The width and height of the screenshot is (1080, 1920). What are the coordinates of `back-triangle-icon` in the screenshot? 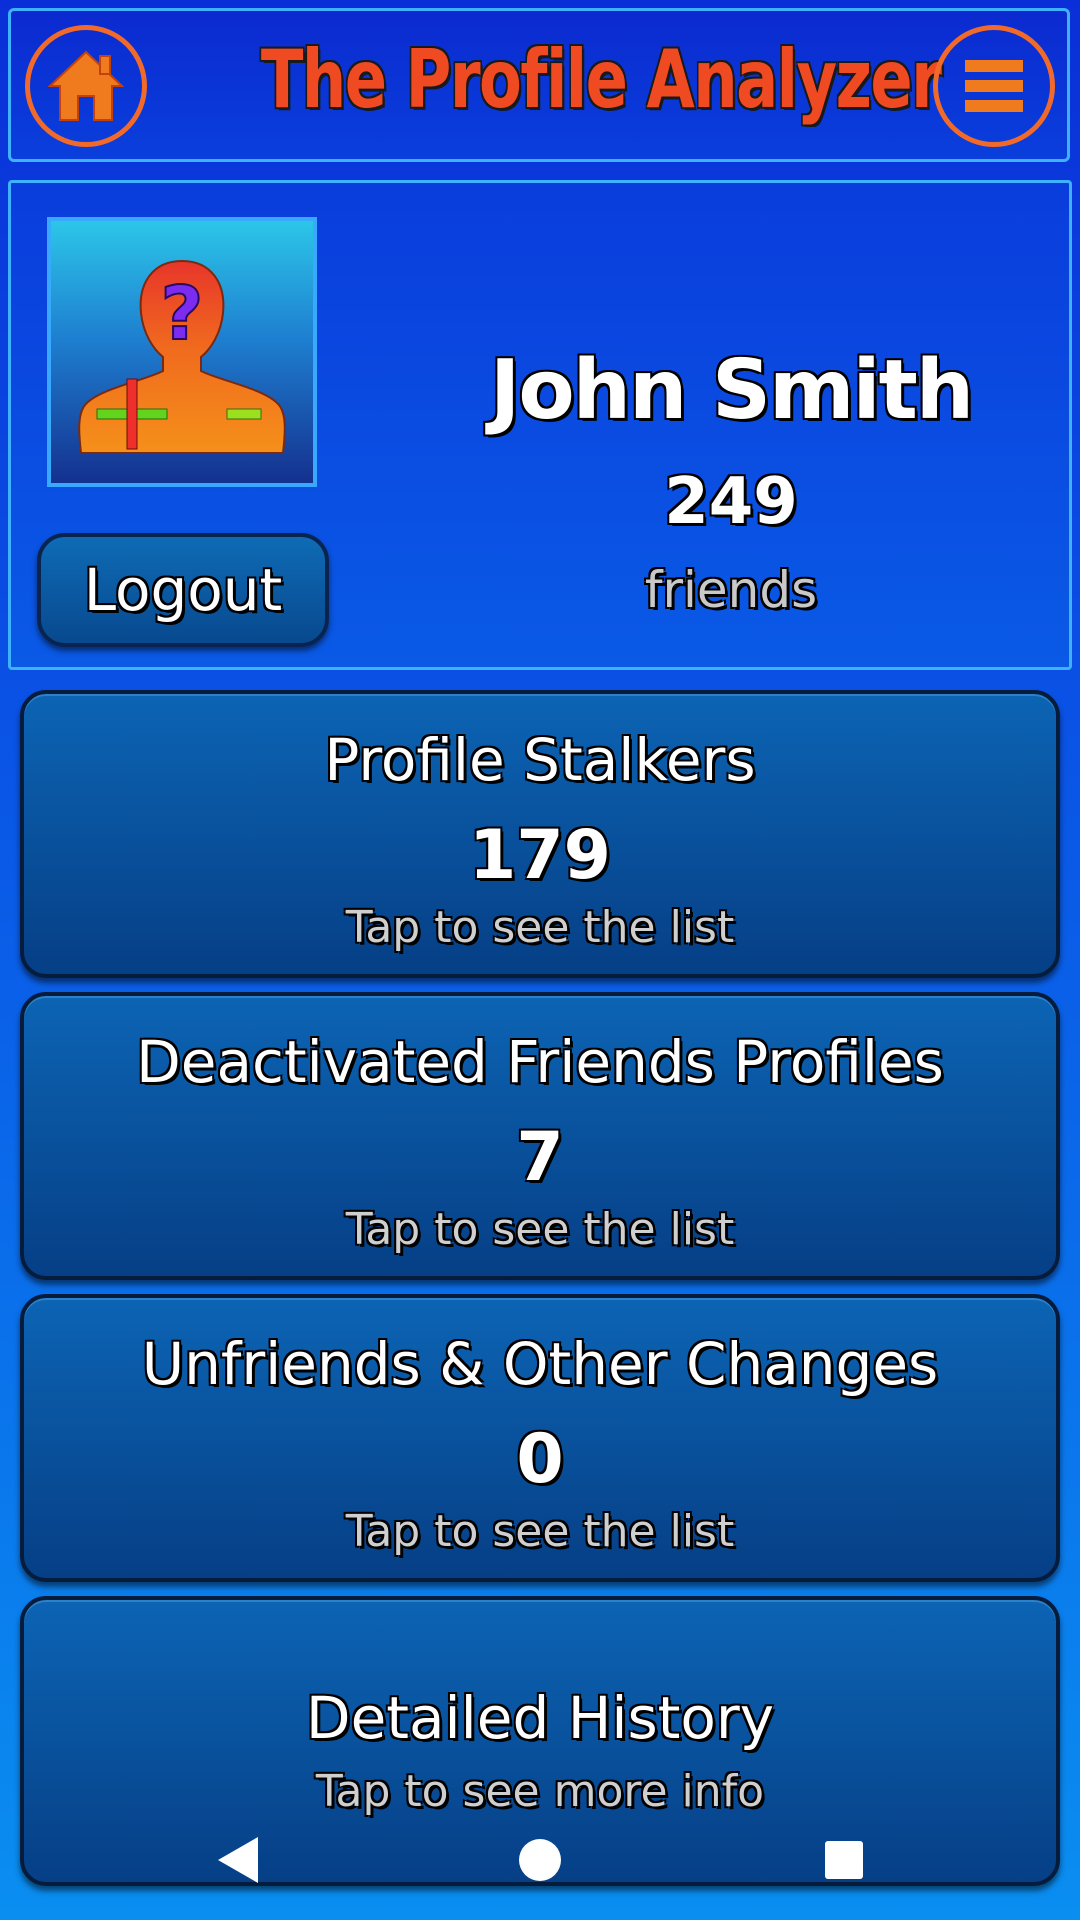 It's located at (238, 1860).